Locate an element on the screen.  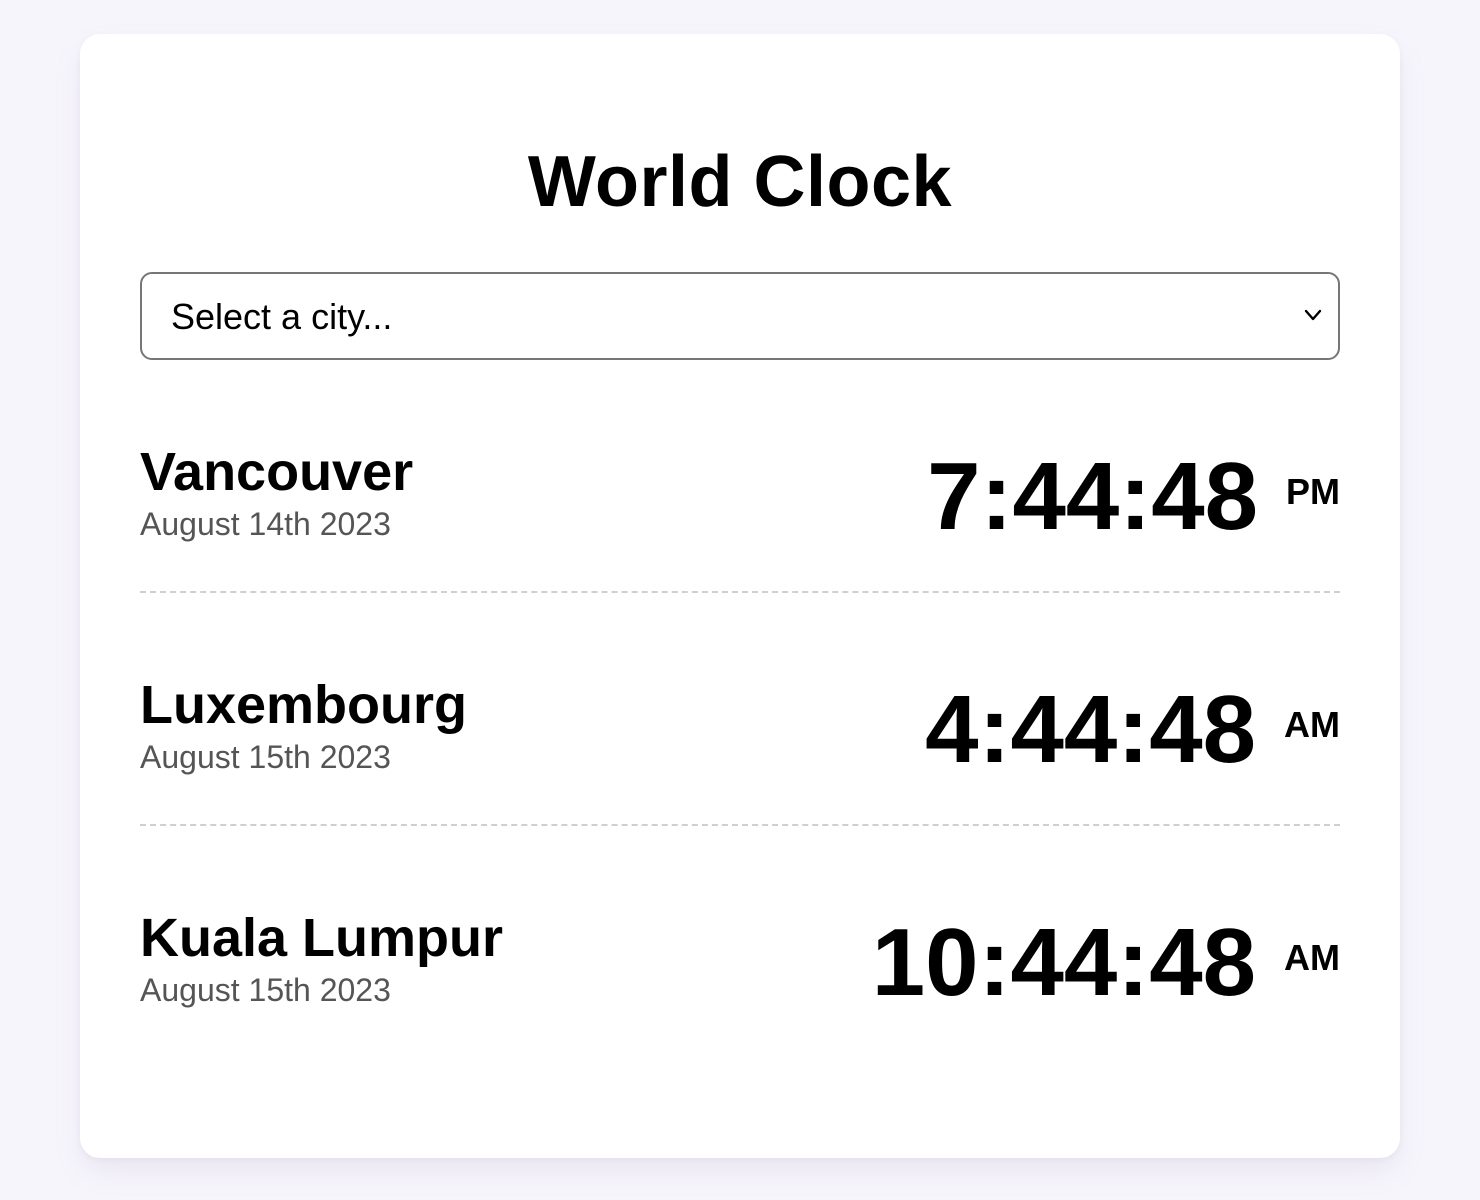
city-date: August 14th 2023 is located at coordinates (265, 524).